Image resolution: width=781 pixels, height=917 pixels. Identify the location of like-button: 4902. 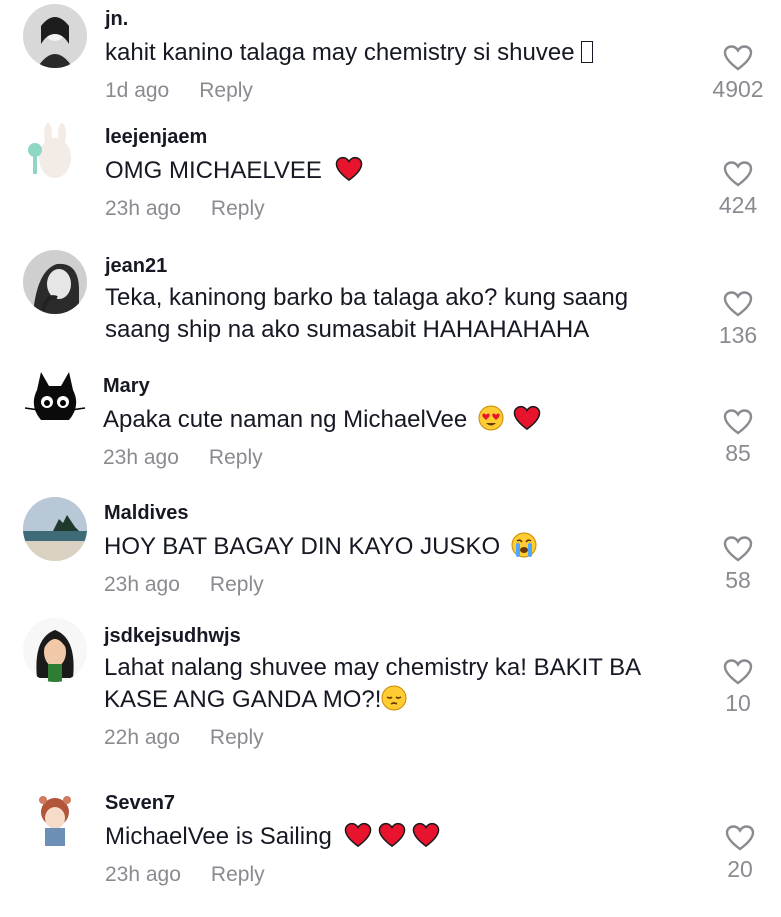
(738, 73).